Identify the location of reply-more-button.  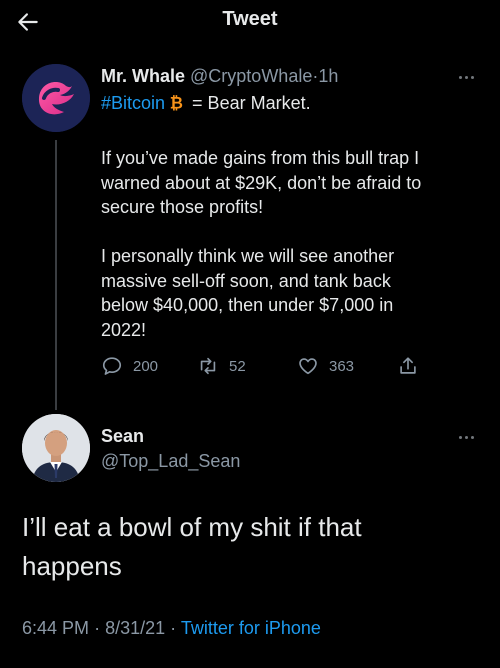
(466, 437).